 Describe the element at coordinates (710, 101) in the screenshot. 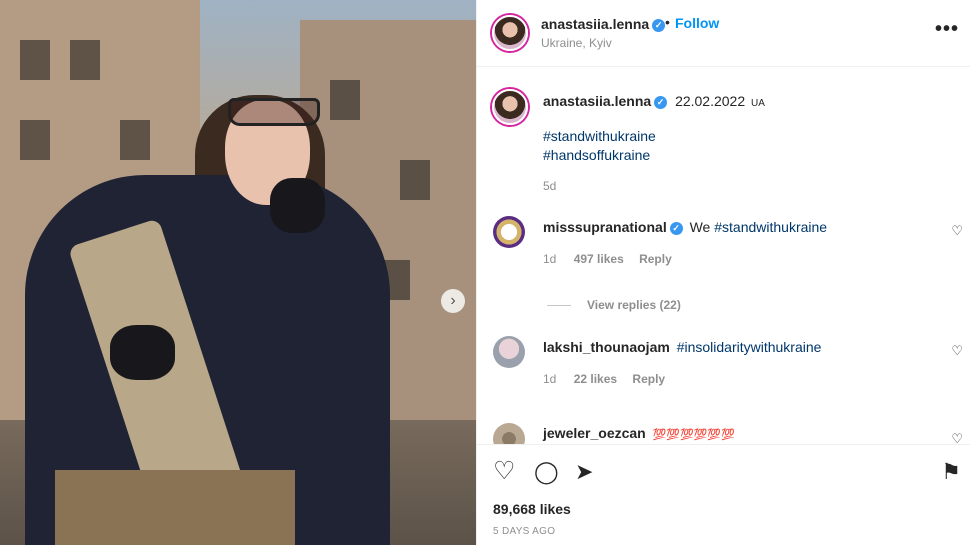

I see `caption-date: 22.02.2022` at that location.